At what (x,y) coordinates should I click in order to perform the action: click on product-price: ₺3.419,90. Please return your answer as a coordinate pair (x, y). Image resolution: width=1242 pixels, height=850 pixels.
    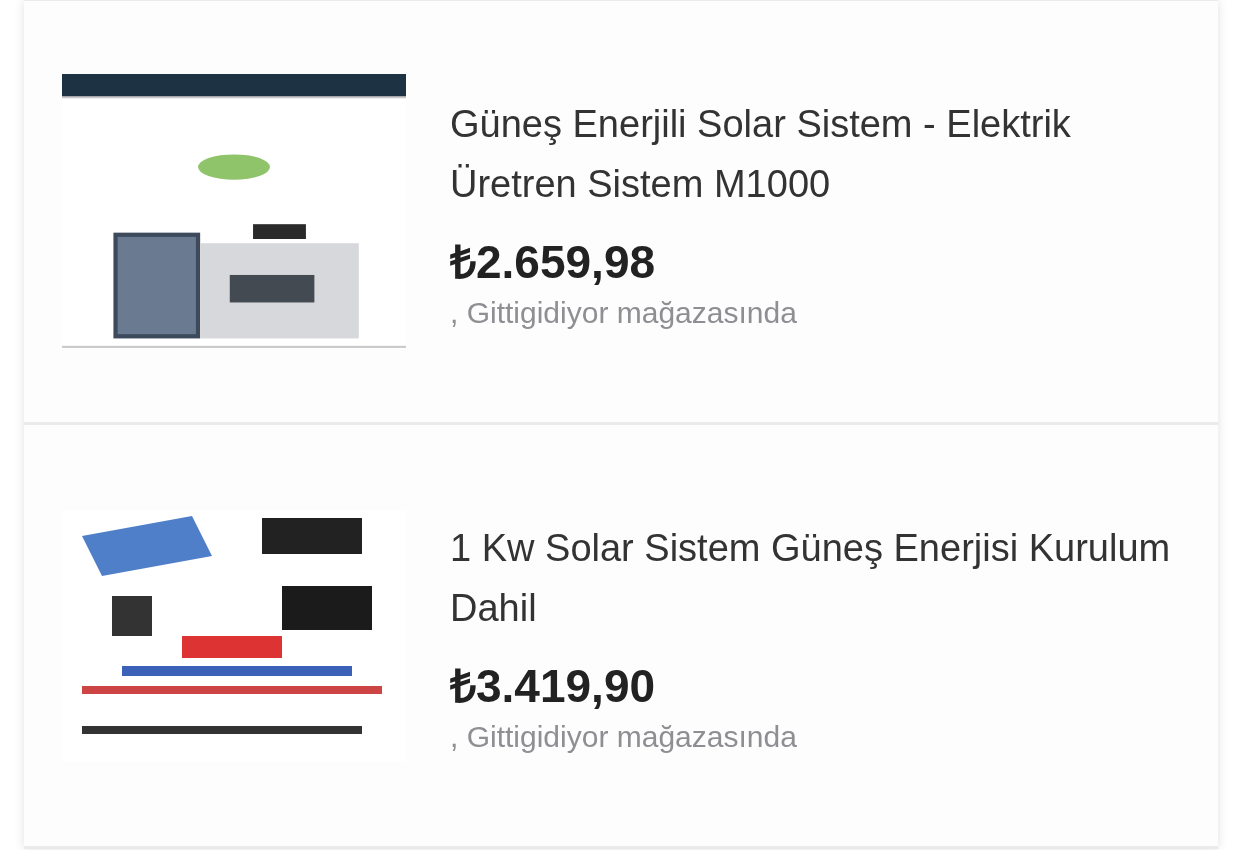
    Looking at the image, I should click on (553, 686).